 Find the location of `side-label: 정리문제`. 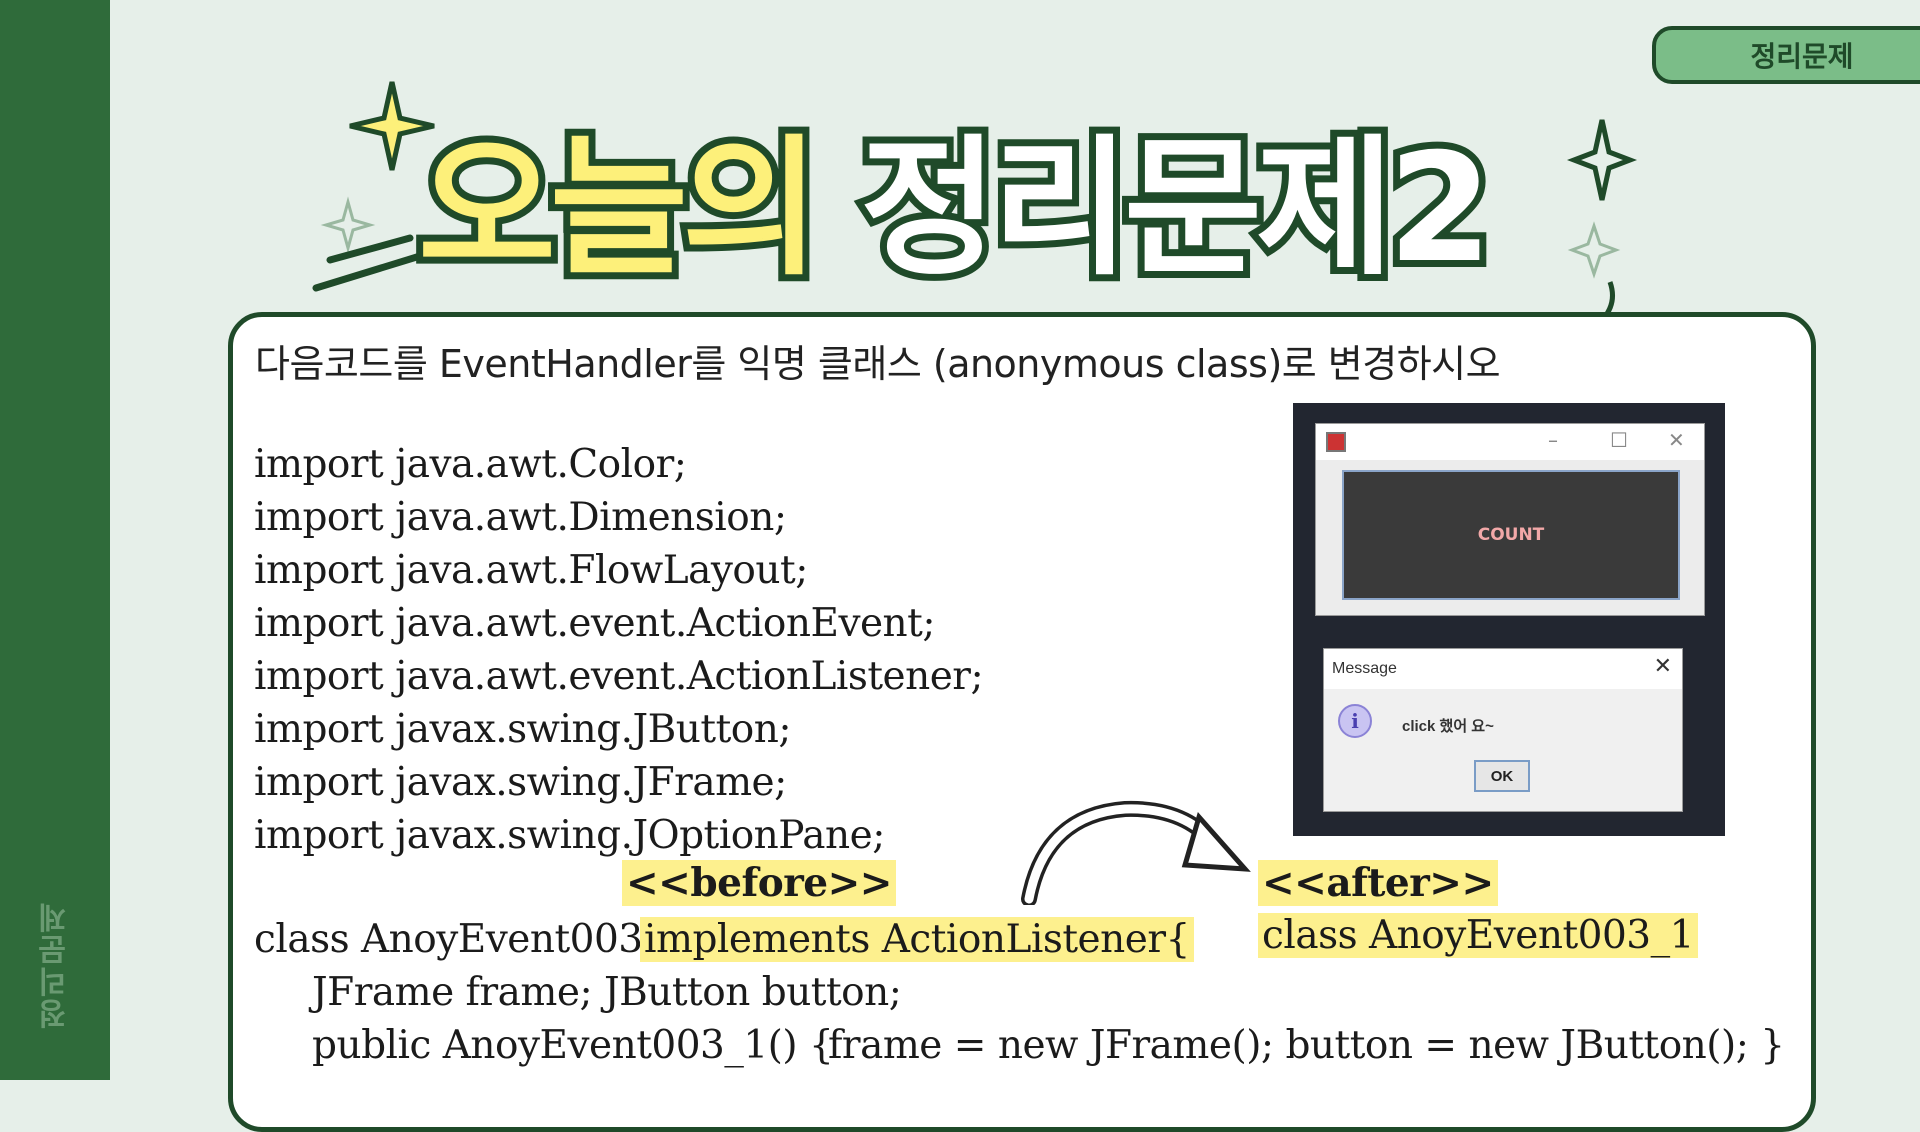

side-label: 정리문제 is located at coordinates (55, 965).